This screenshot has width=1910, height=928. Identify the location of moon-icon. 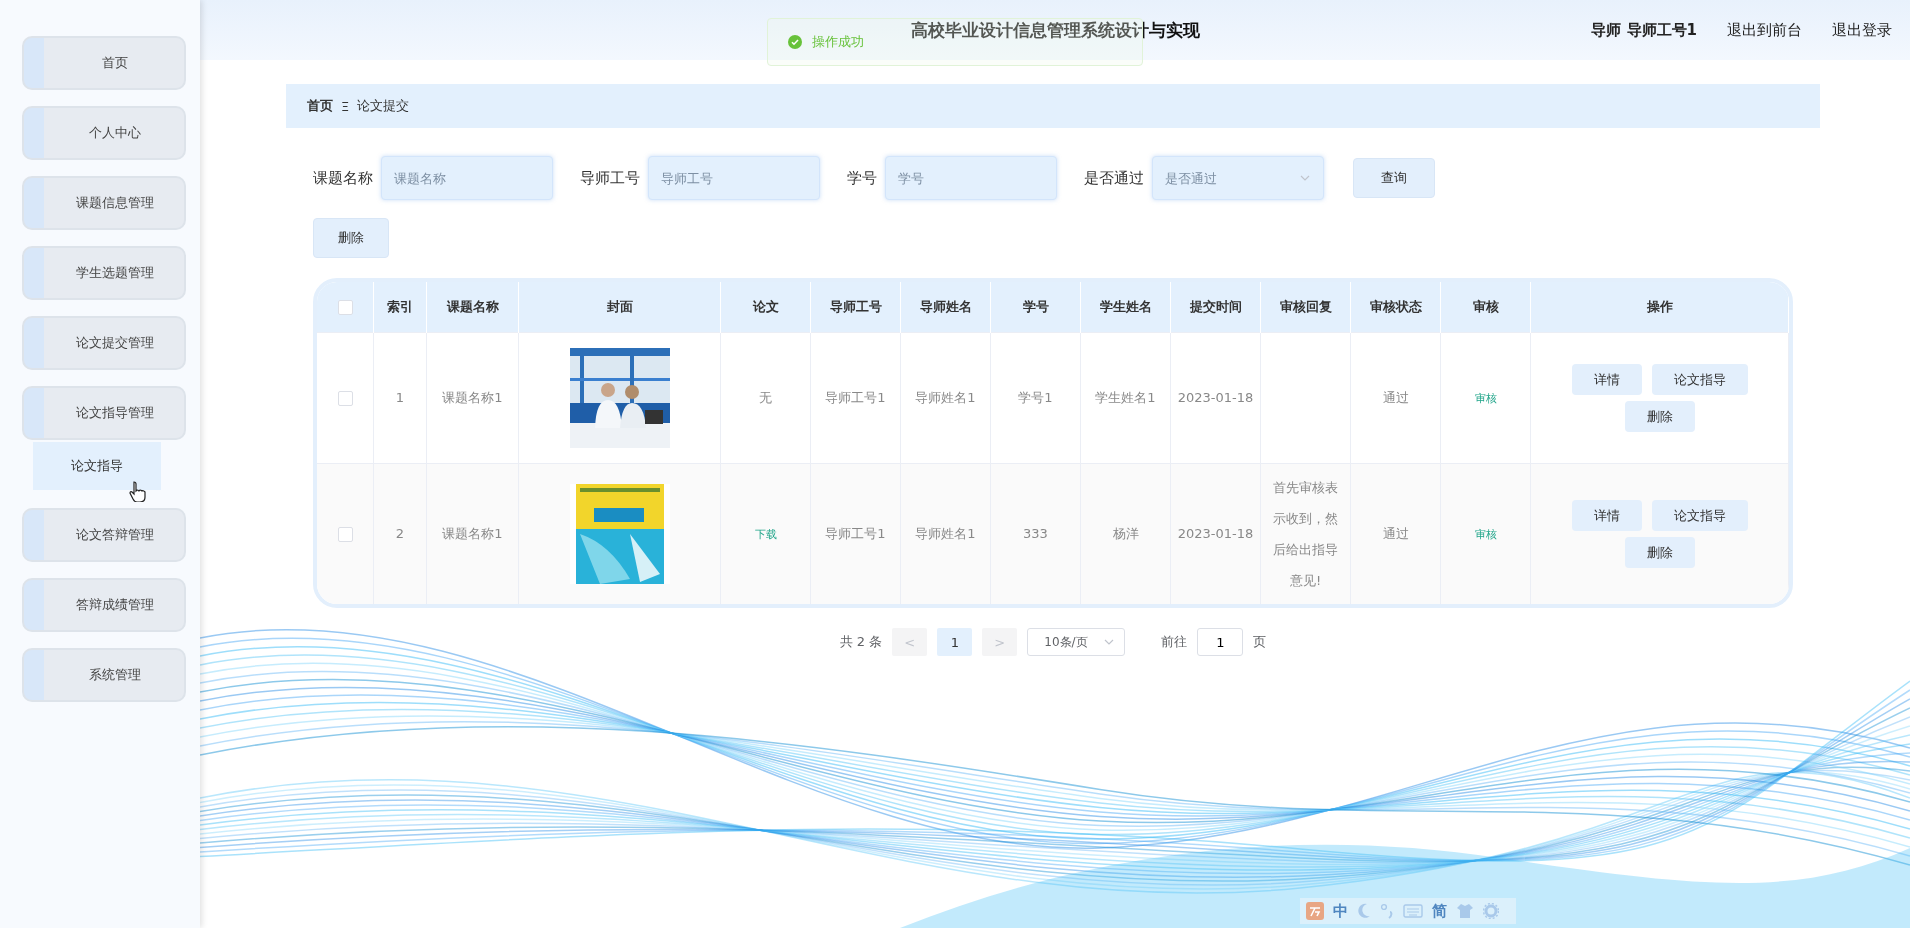
(1364, 911).